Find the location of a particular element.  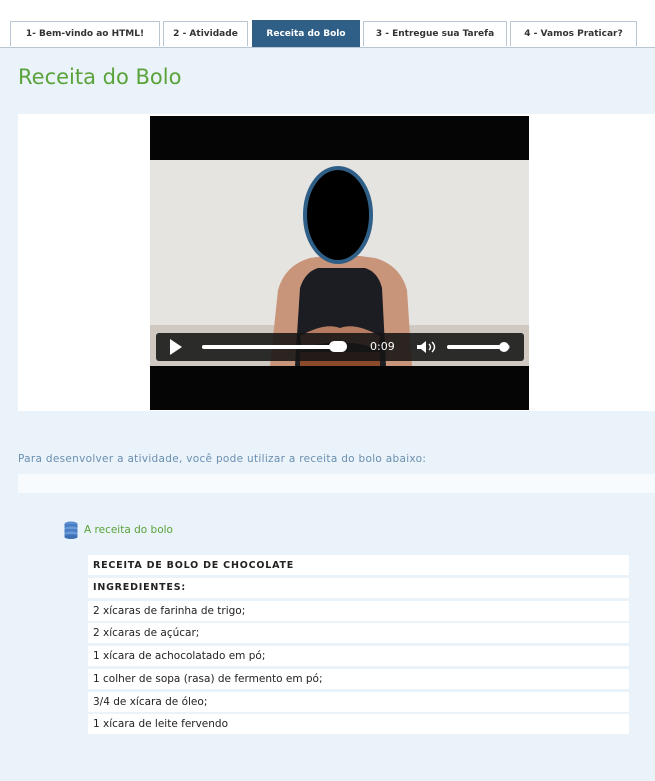

recipe-link: A receita do bolo is located at coordinates (118, 530).